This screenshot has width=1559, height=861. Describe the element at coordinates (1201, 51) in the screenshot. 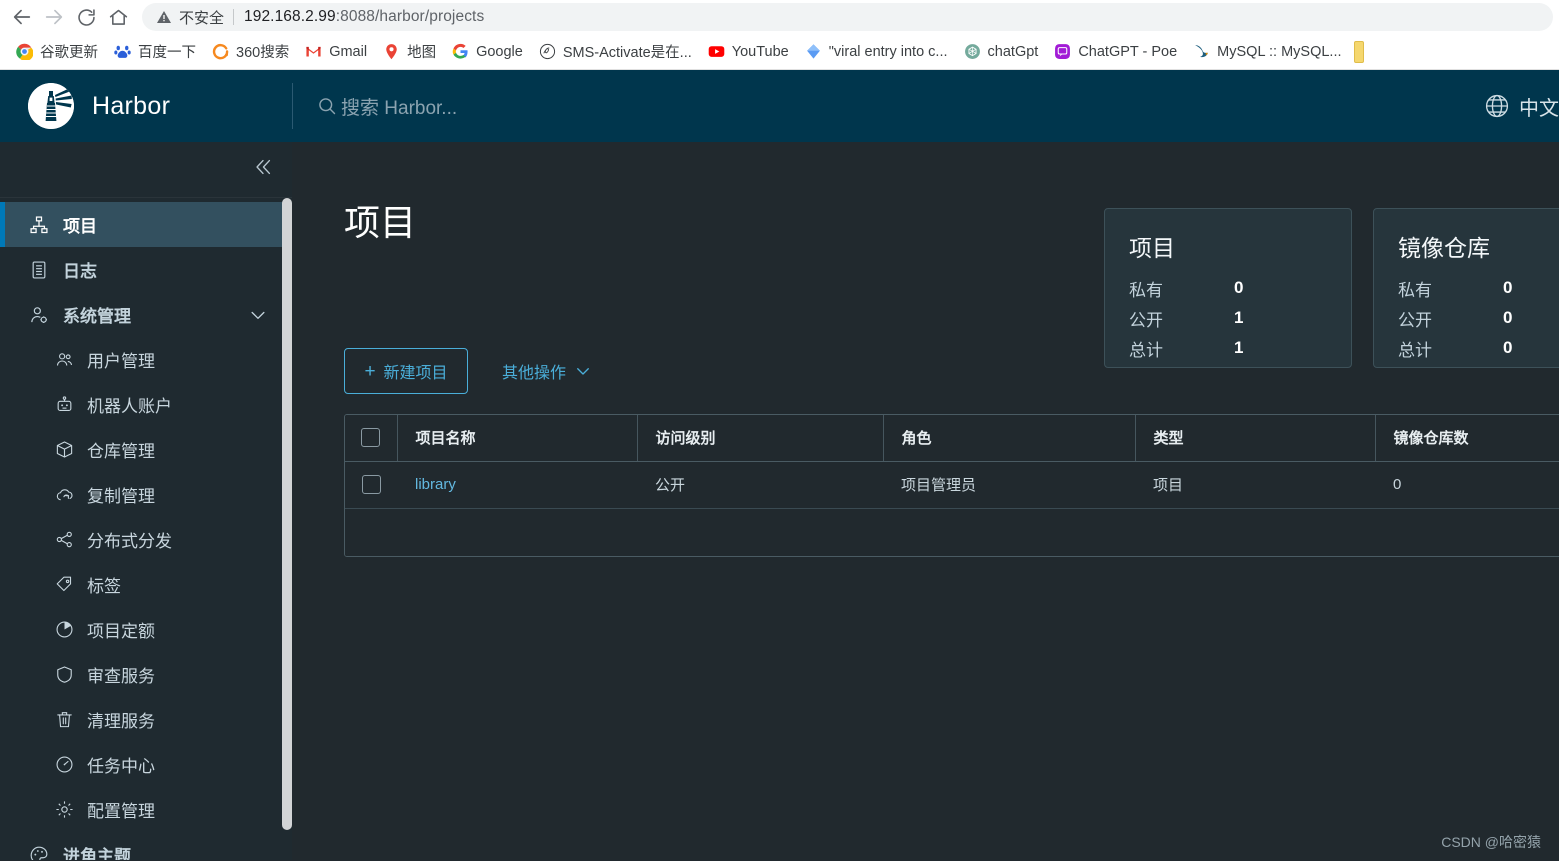

I see `mysql-dolphin-icon` at that location.